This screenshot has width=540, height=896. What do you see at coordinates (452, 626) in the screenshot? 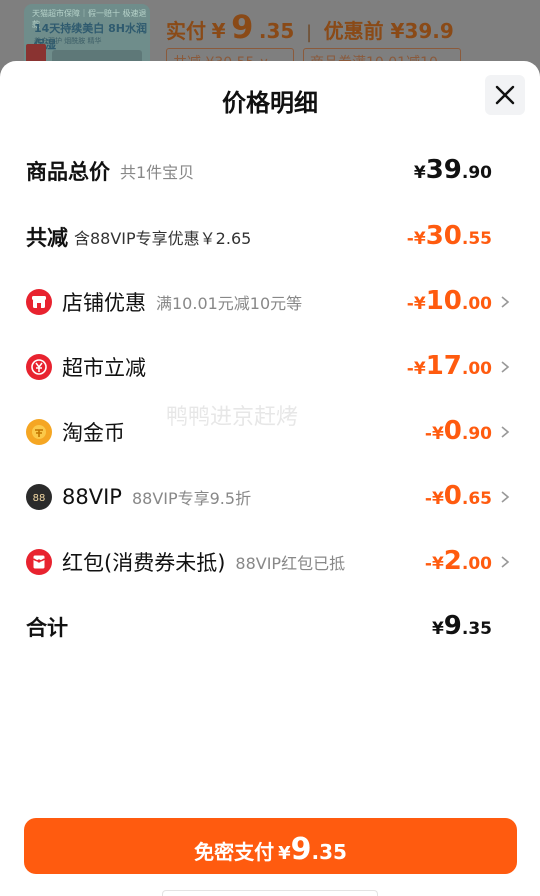
I see `amount-int: 9` at bounding box center [452, 626].